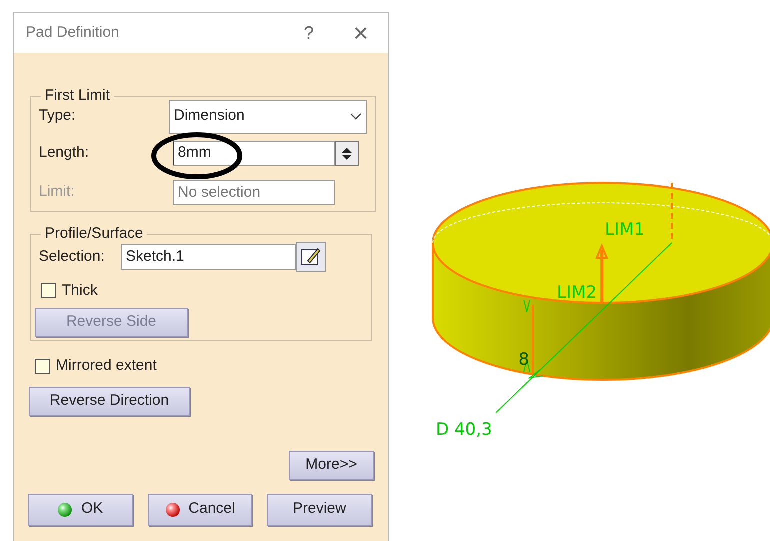  I want to click on sketch-button, so click(311, 257).